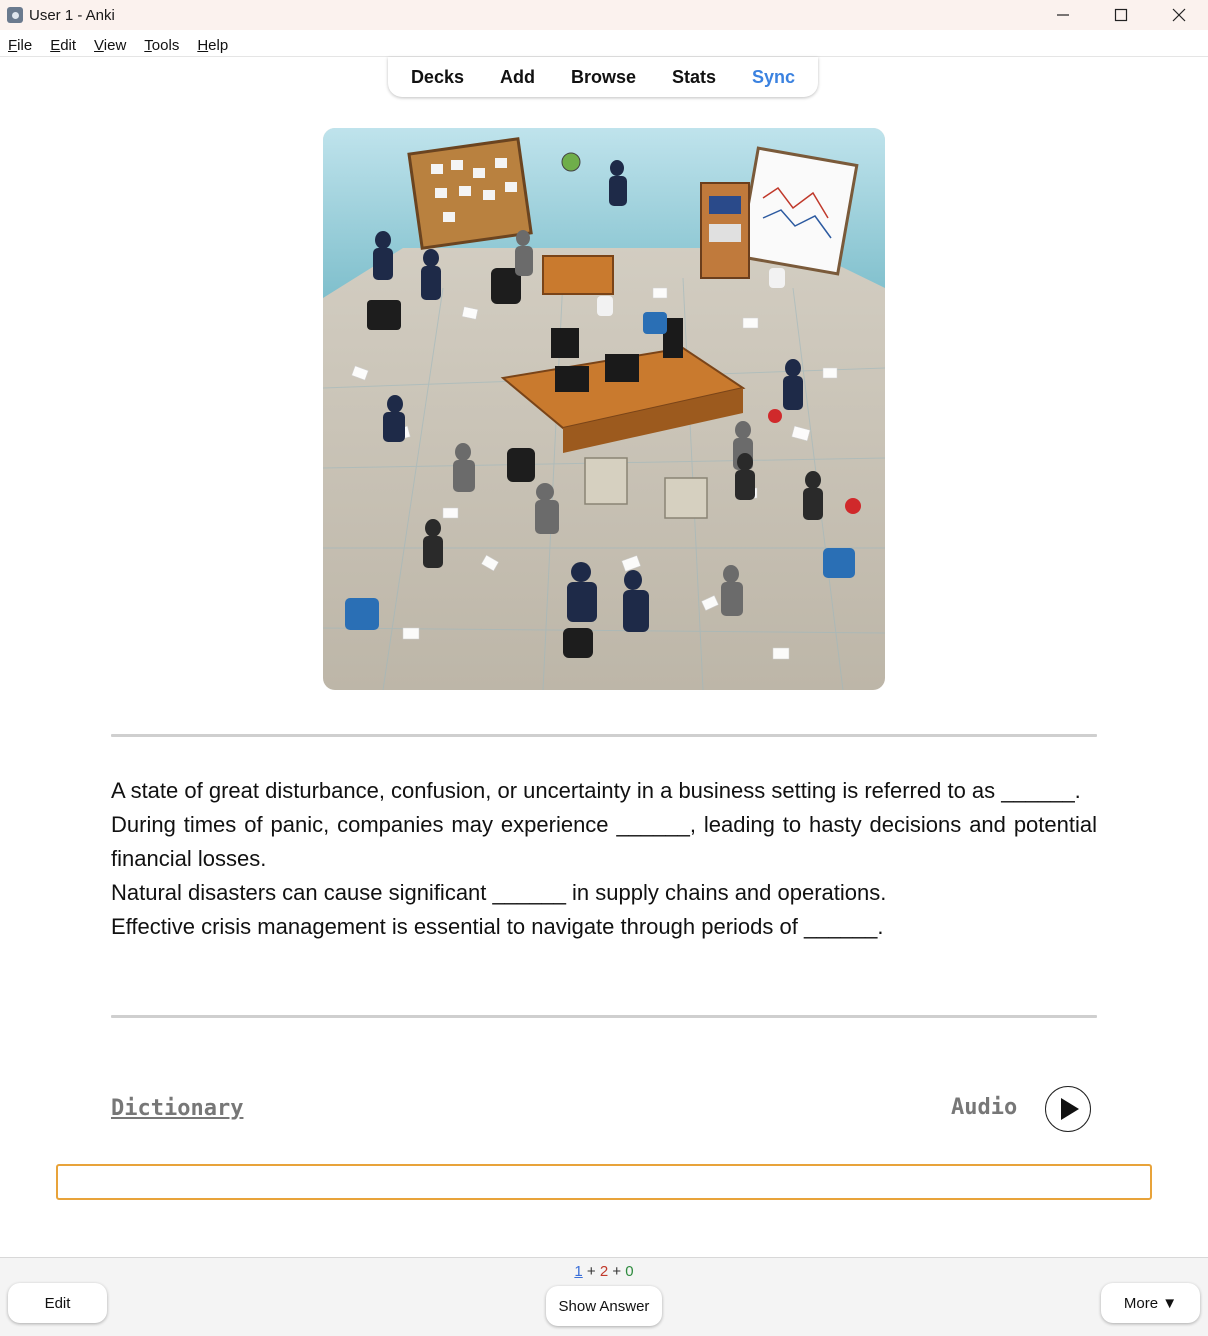 This screenshot has width=1208, height=1336. I want to click on close-button, so click(1179, 15).